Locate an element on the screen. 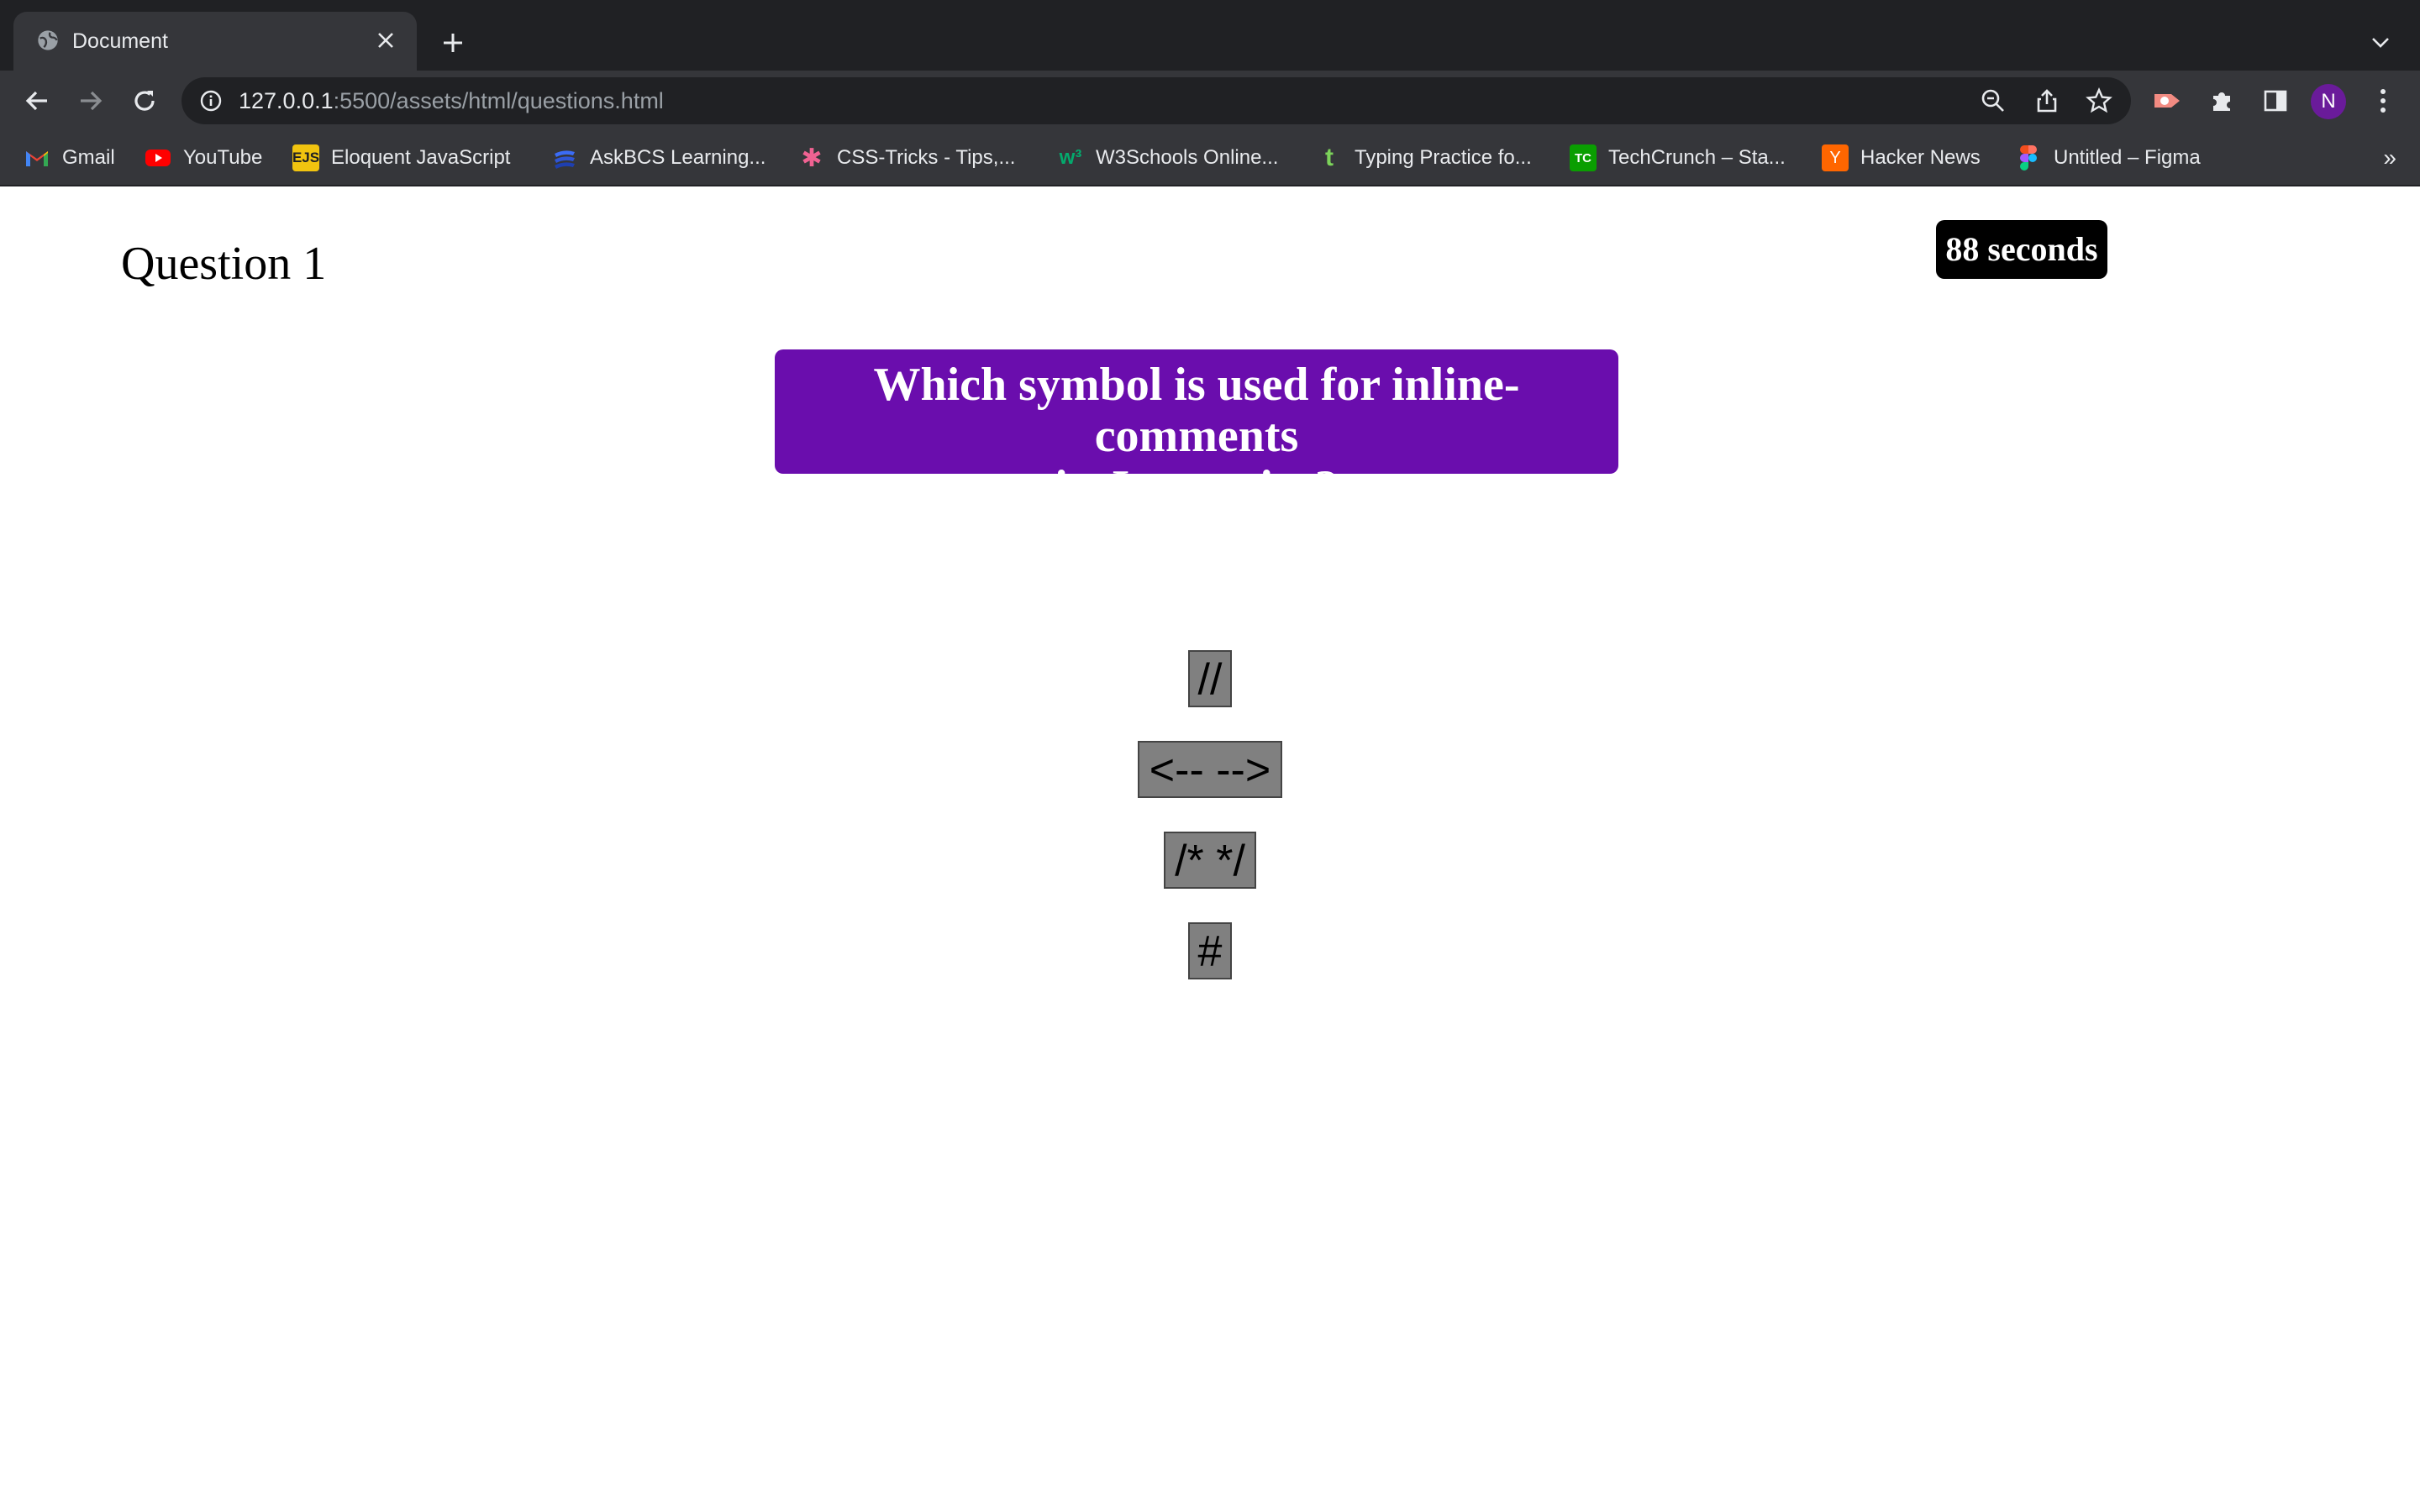 This screenshot has height=1512, width=2420. close-icon is located at coordinates (386, 40).